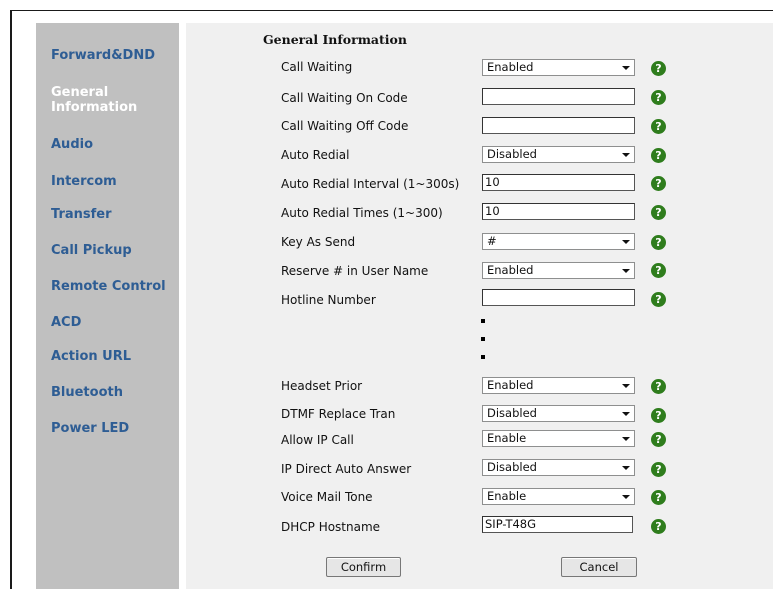 The image size is (773, 589). I want to click on dhcp-hostname-input: SIP-T48G, so click(557, 524).